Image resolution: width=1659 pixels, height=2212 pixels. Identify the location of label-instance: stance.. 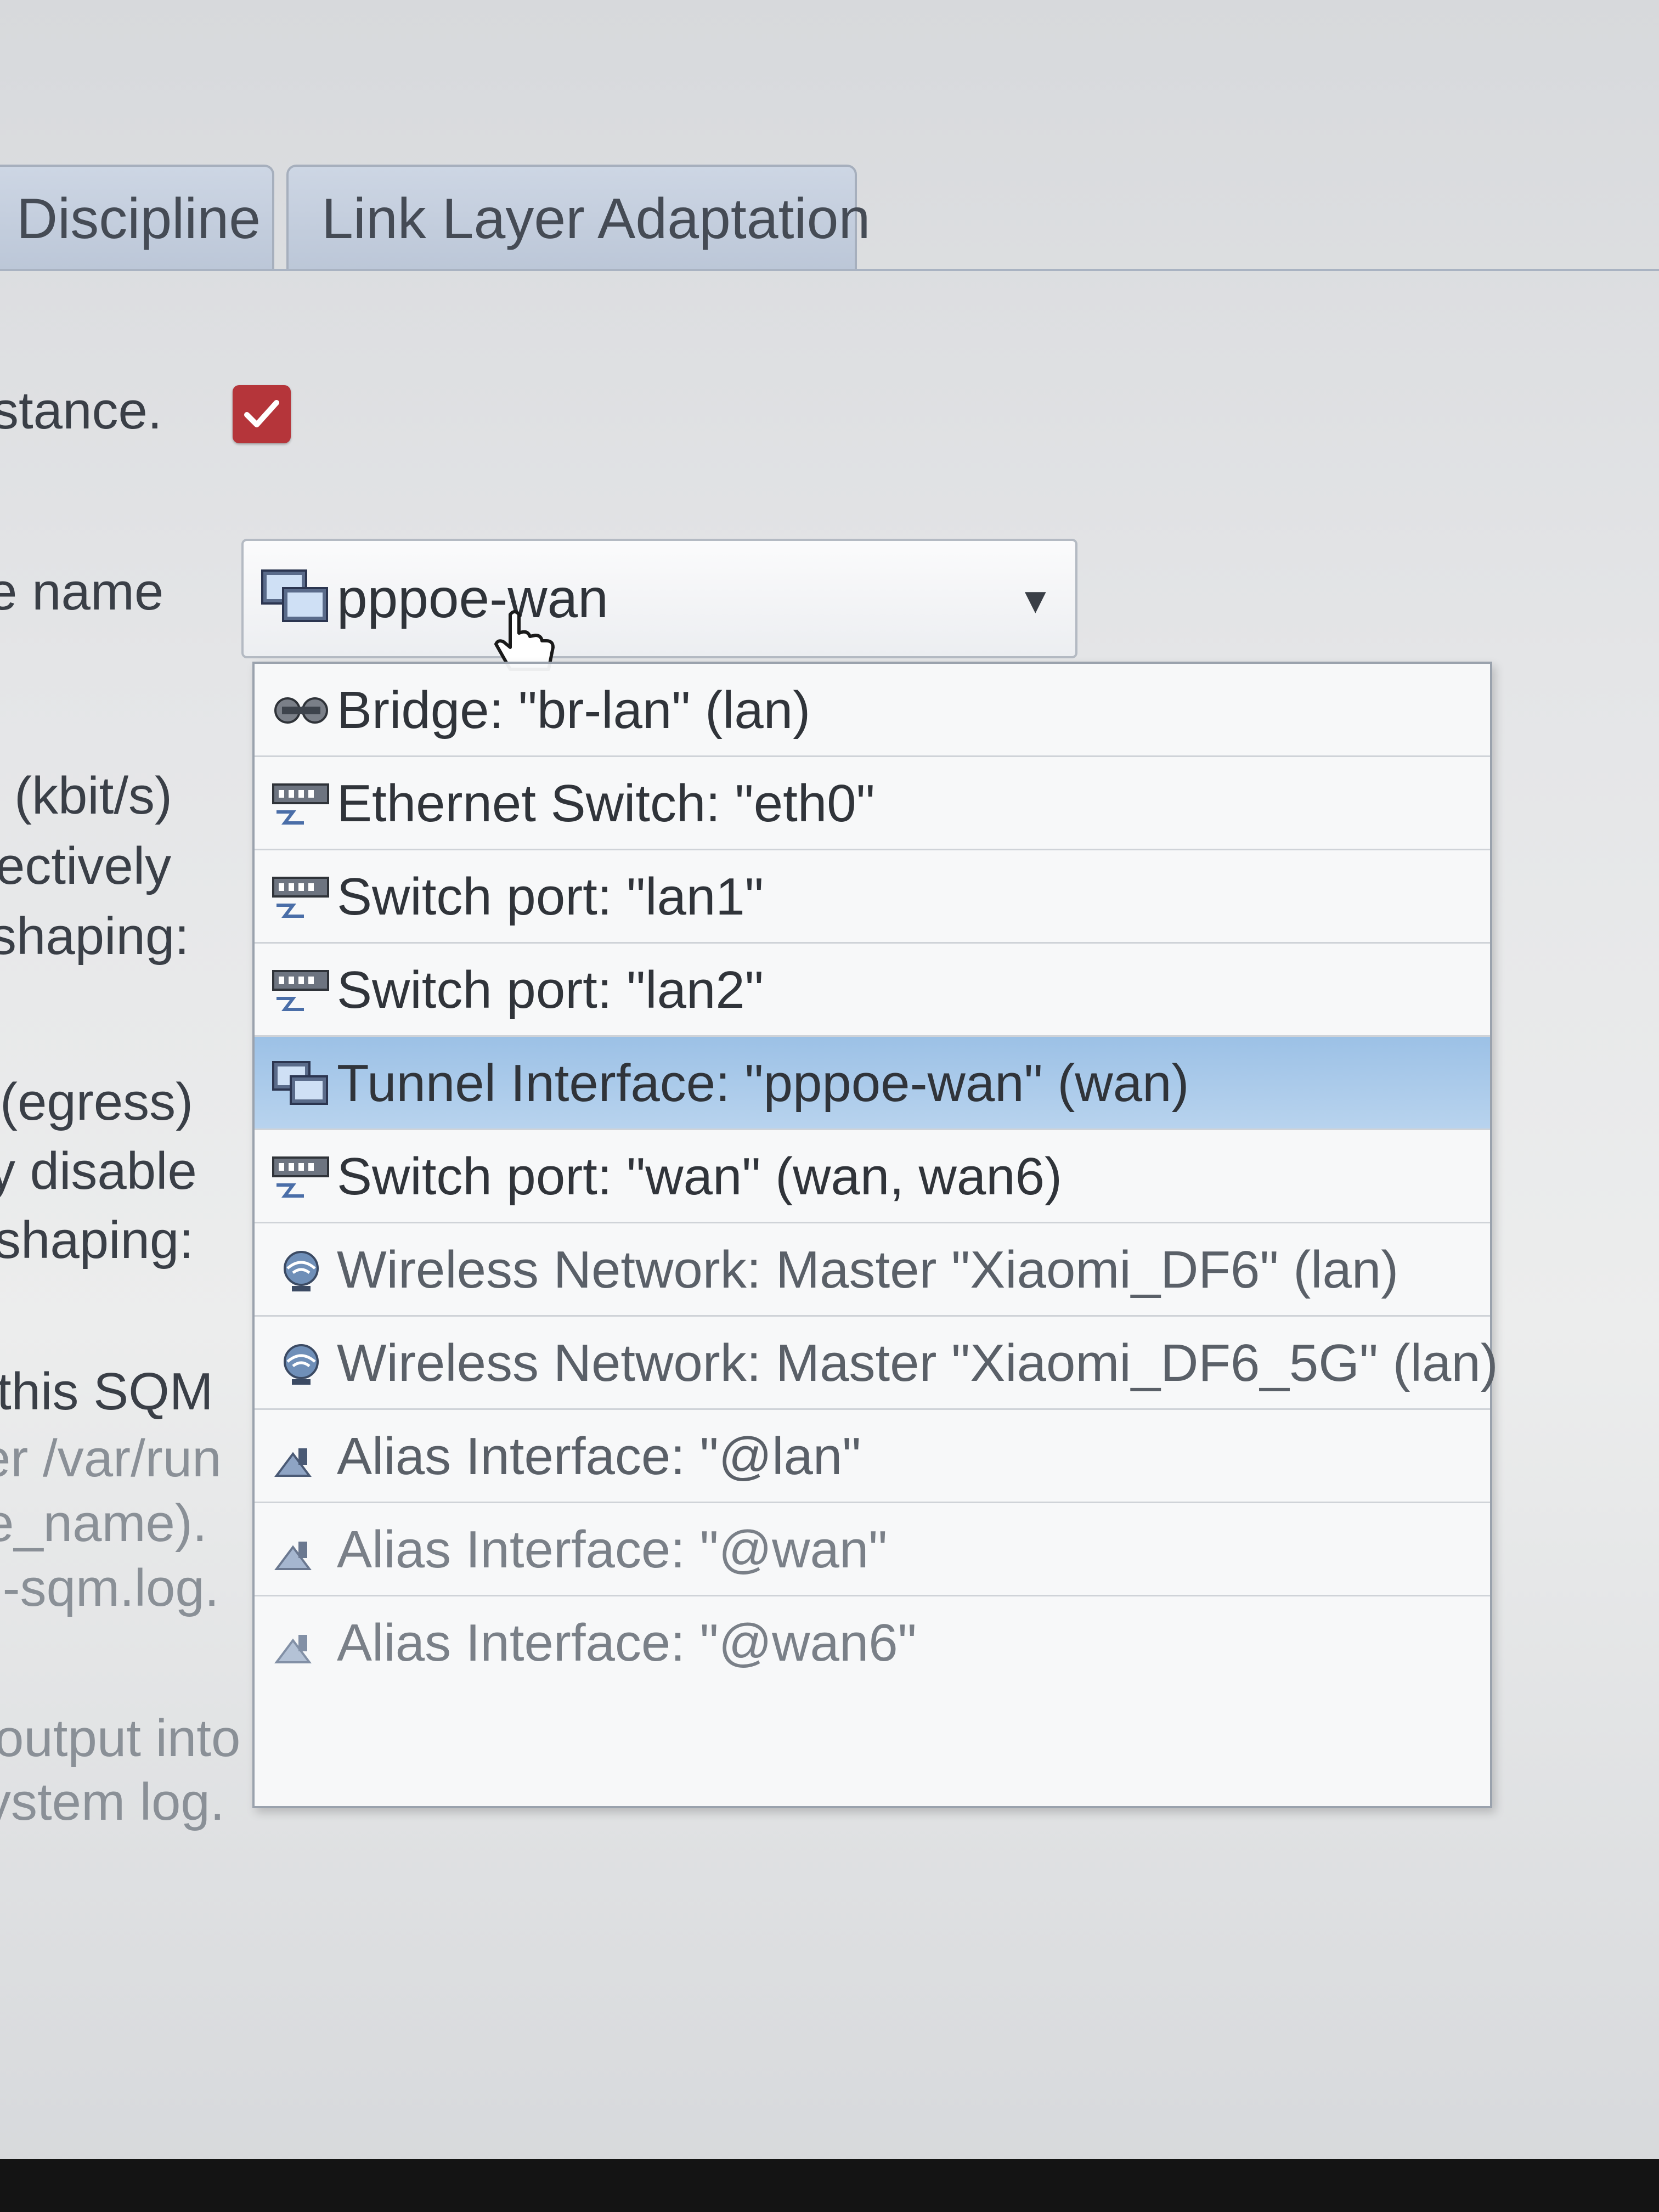
(81, 411).